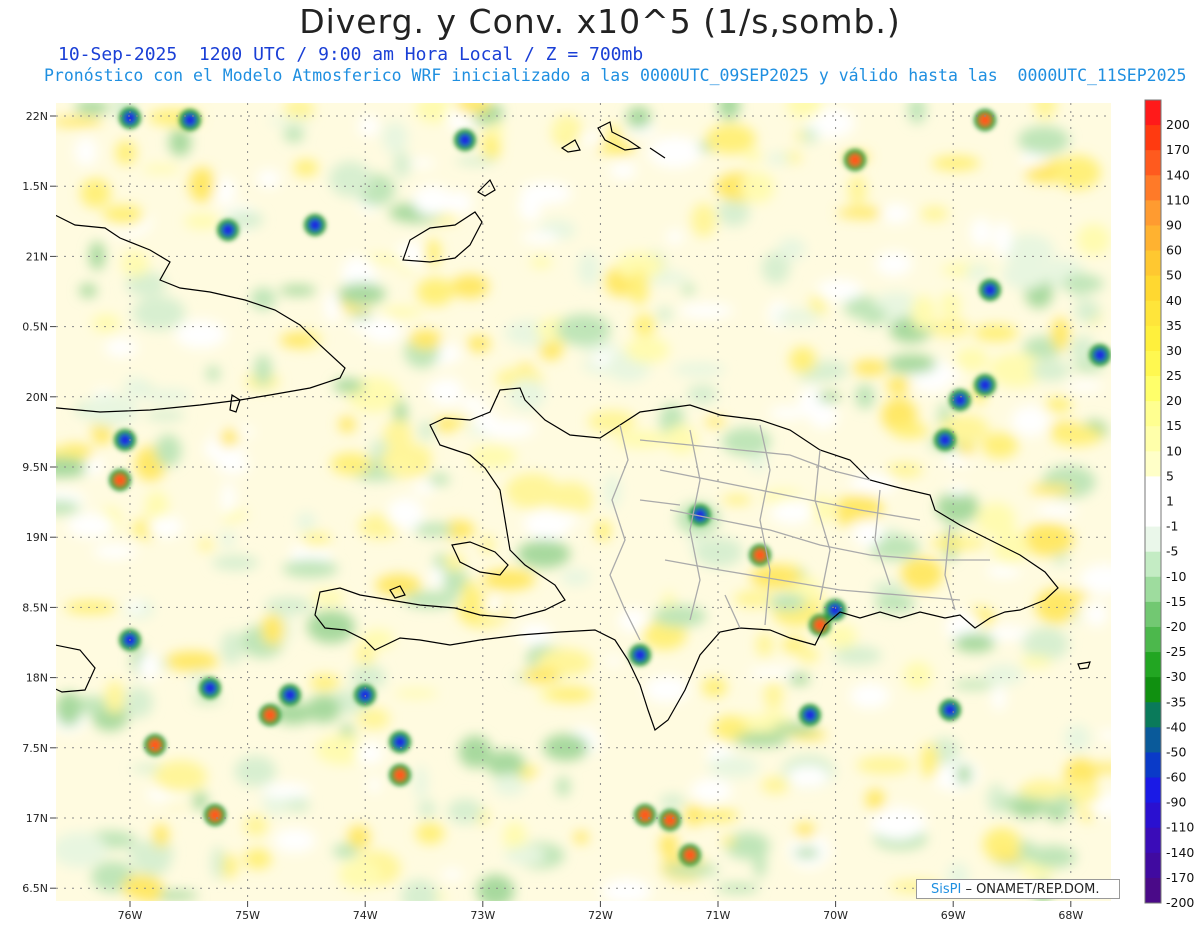 This screenshot has height=927, width=1200. What do you see at coordinates (1180, 827) in the screenshot?
I see `colorbar-label: -110` at bounding box center [1180, 827].